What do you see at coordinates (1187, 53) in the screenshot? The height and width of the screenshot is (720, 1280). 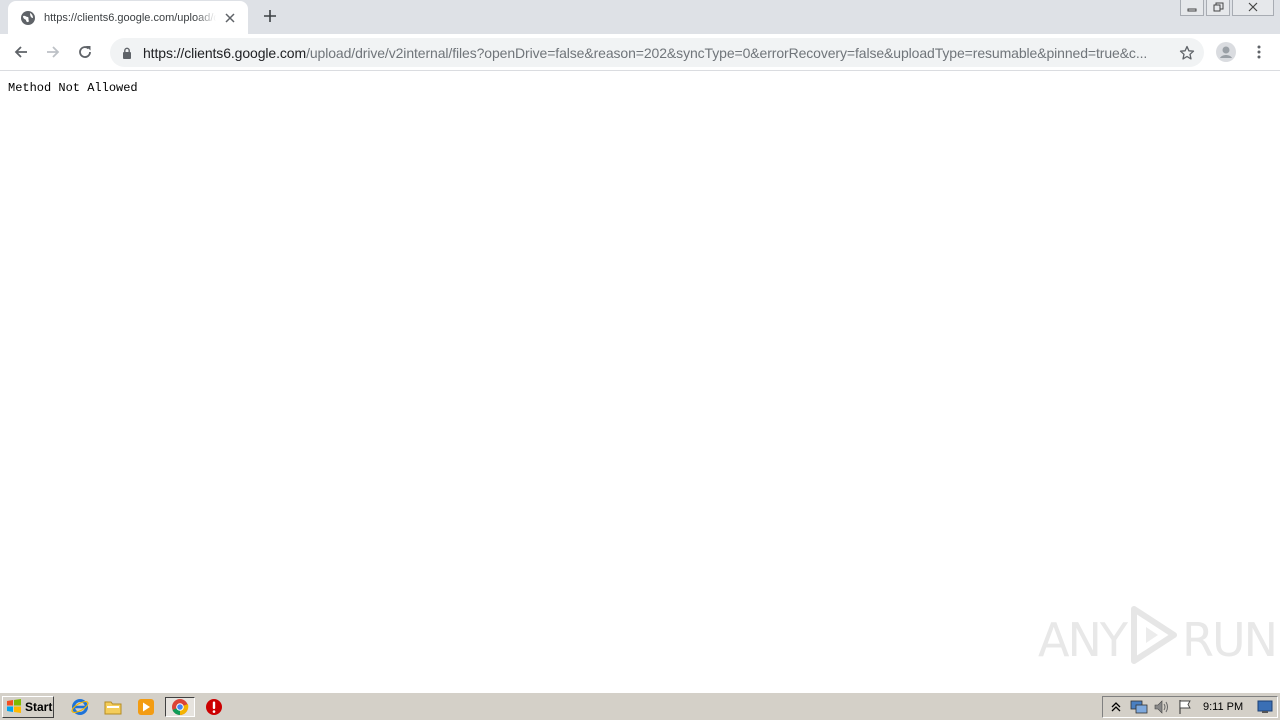 I see `star-icon` at bounding box center [1187, 53].